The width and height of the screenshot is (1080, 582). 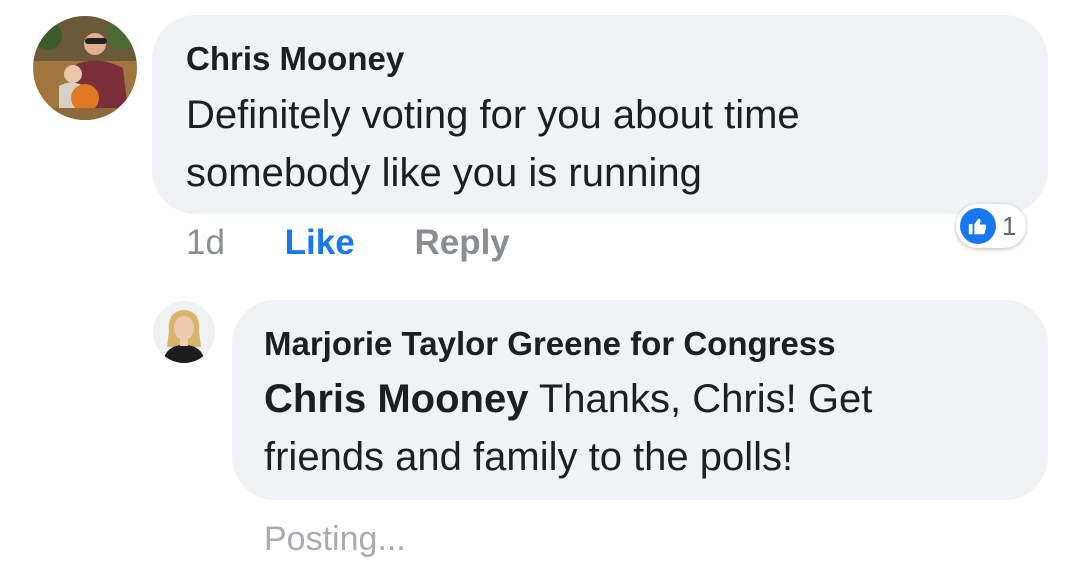 I want to click on comment-timestamp: 1d, so click(x=205, y=242).